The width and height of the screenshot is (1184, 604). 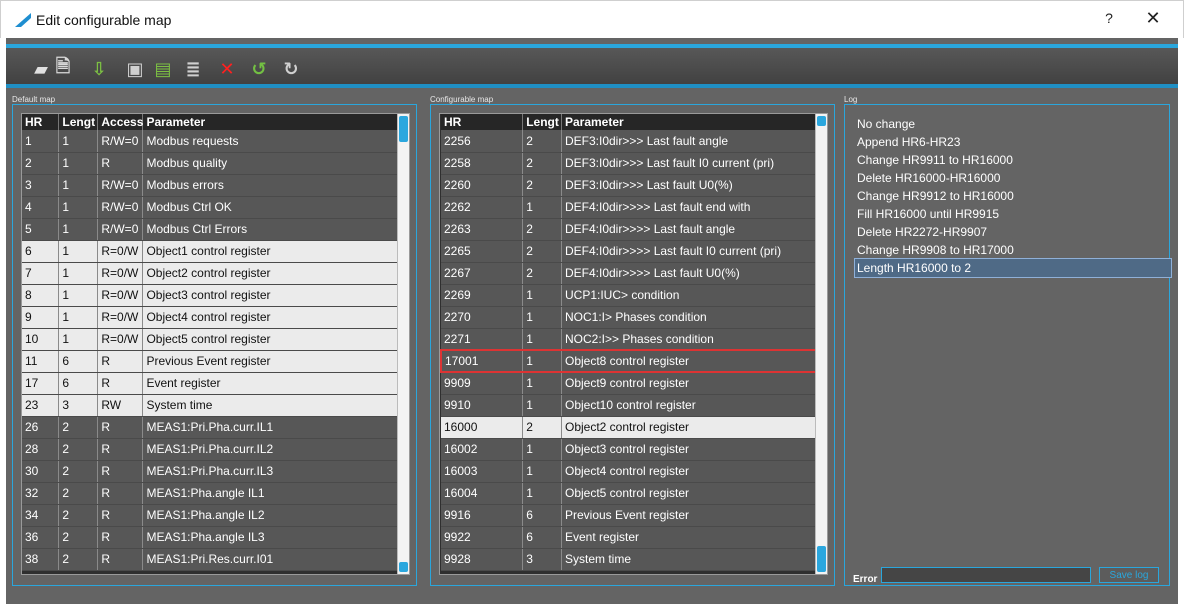 I want to click on import-icon: ⇩, so click(x=99, y=69).